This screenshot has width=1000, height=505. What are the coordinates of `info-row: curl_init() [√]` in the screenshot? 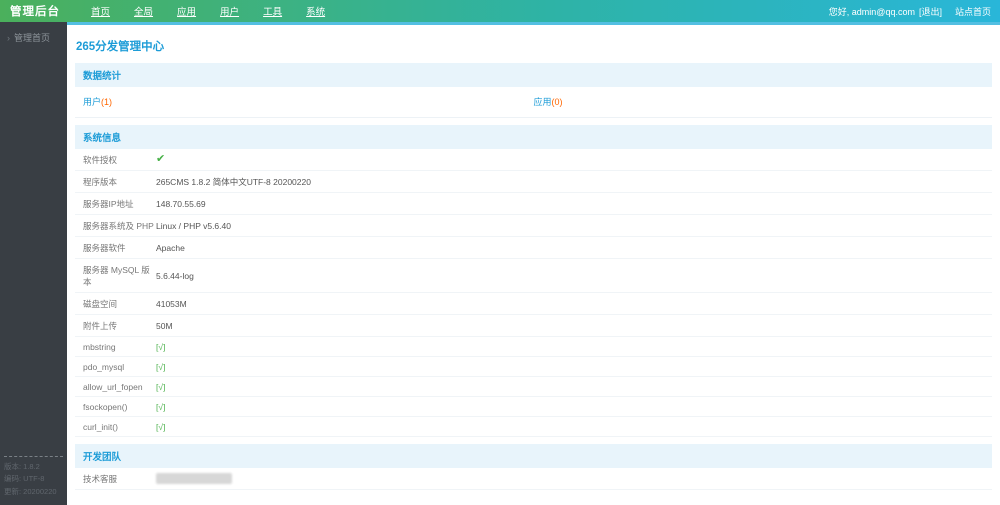 It's located at (533, 427).